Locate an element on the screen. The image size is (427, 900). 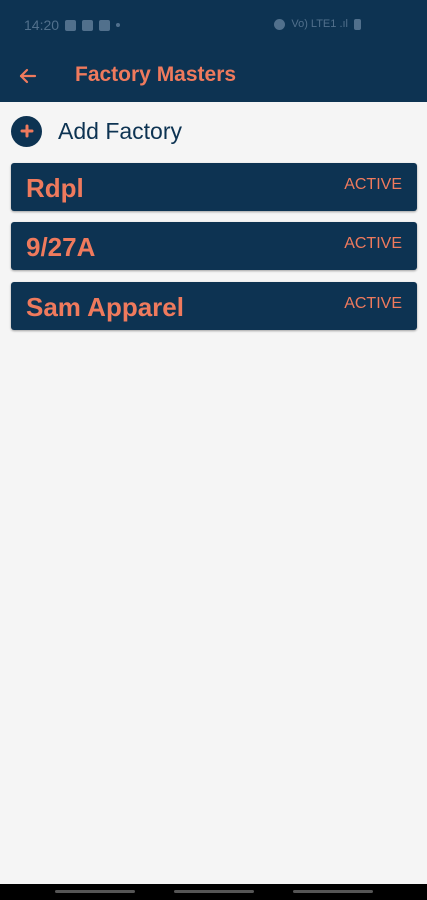
factory-card: Rdpl ACTIVE is located at coordinates (214, 187).